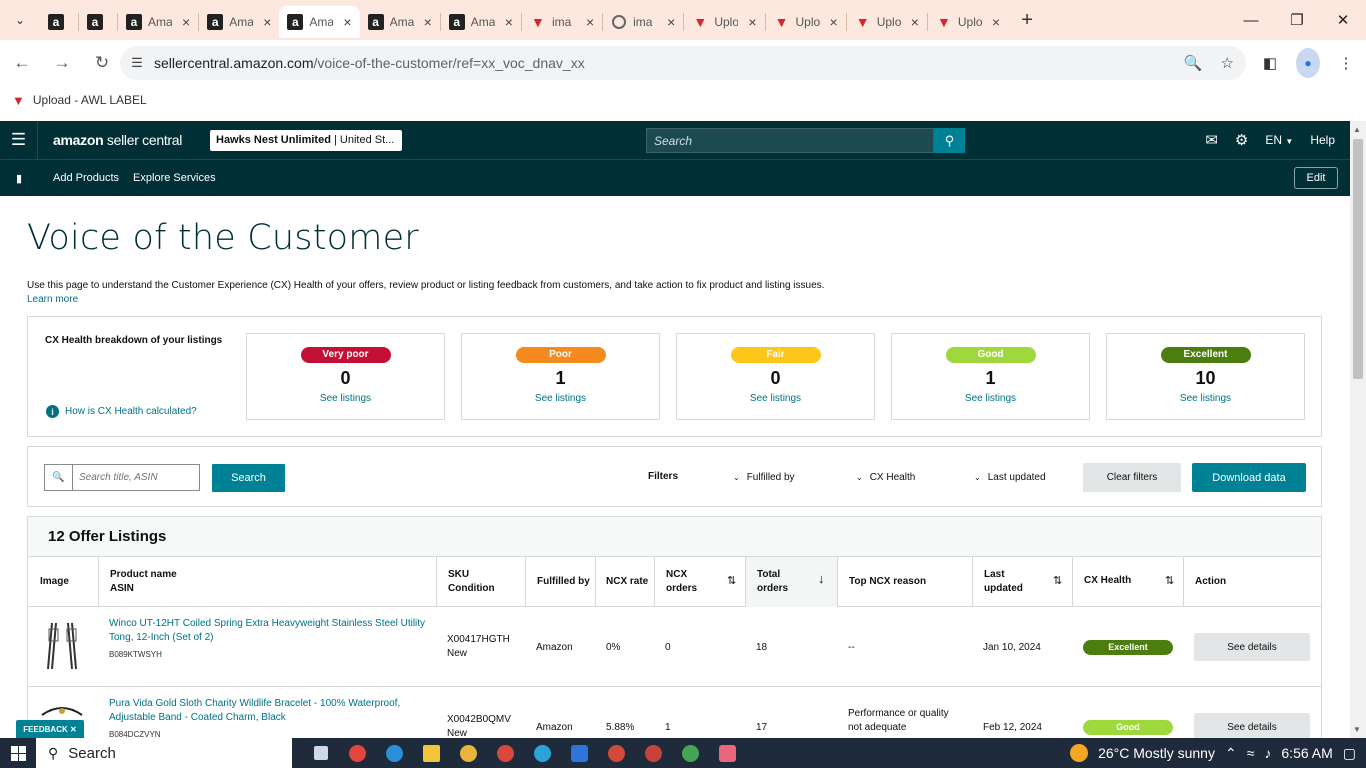  I want to click on col-product-name: Product name ASIN, so click(267, 582).